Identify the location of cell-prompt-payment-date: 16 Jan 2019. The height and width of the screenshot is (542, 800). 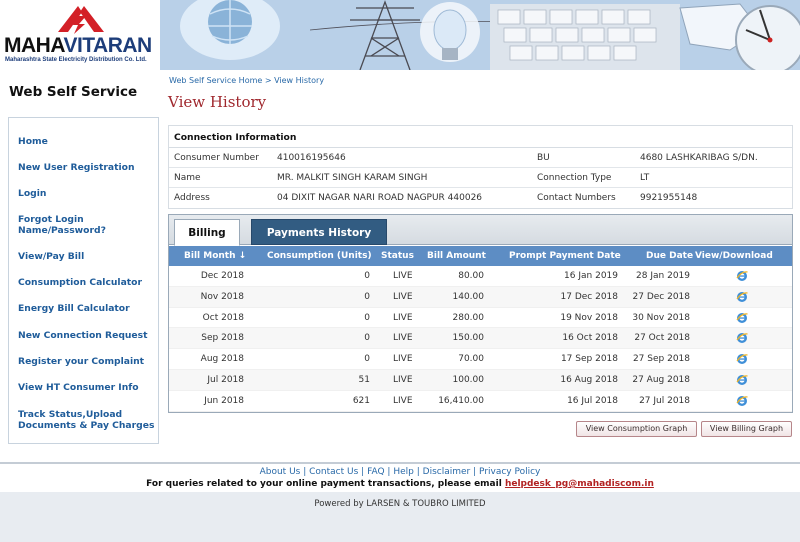
(591, 276).